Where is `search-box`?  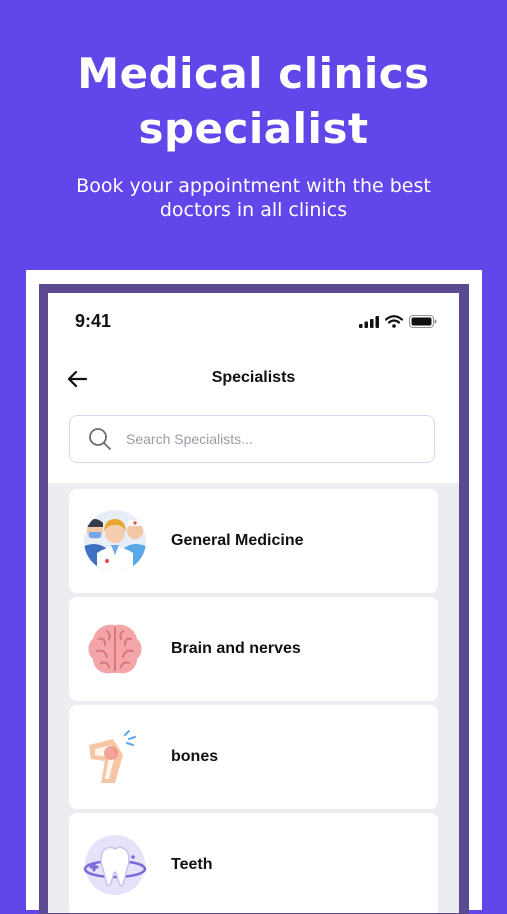 search-box is located at coordinates (252, 439).